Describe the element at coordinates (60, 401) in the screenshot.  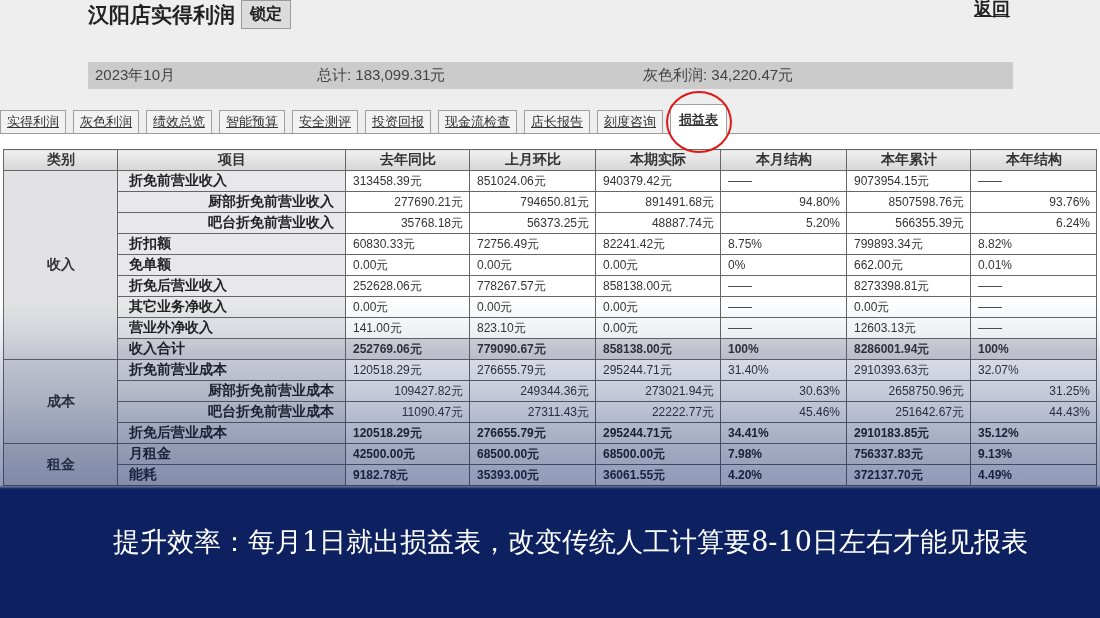
I see `category-cell: 成本` at that location.